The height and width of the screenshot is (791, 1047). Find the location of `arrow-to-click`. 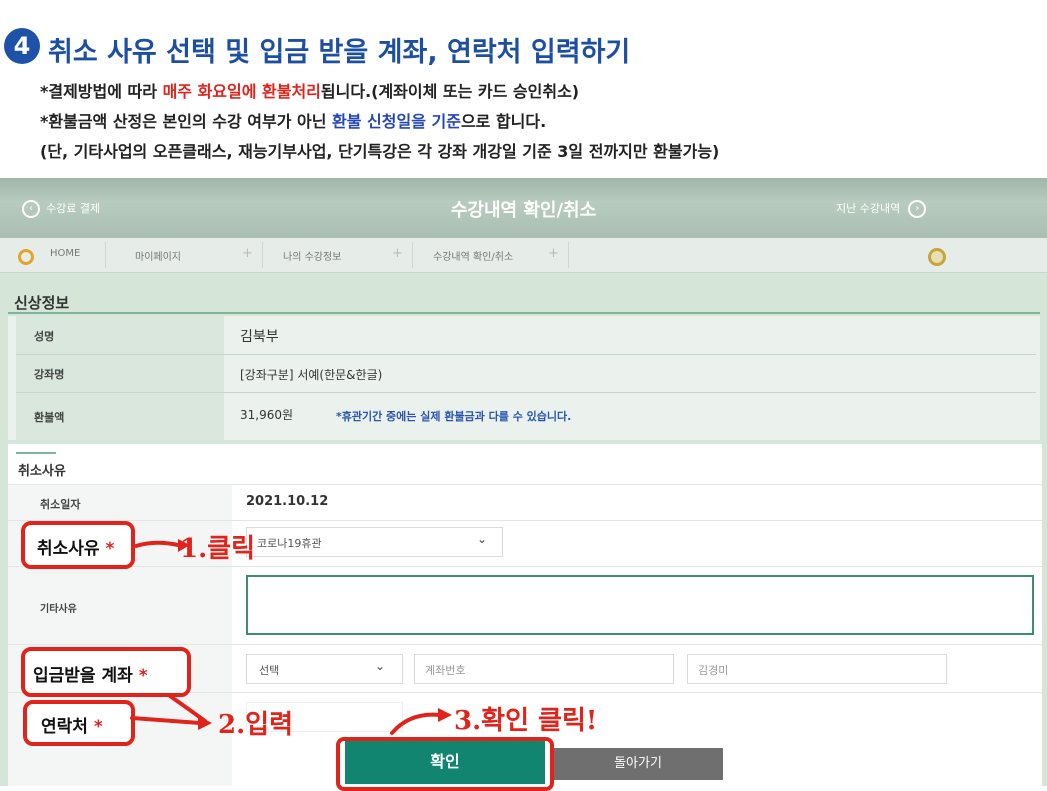

arrow-to-click is located at coordinates (157, 544).